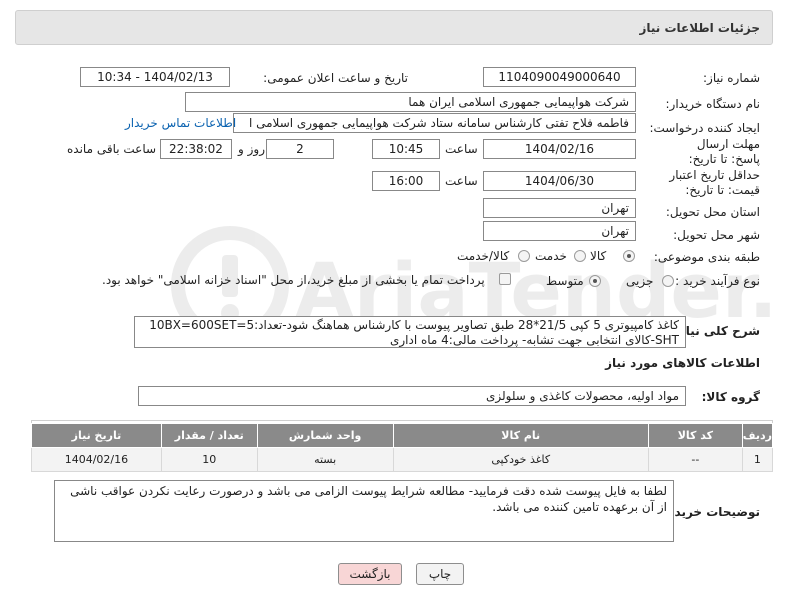 The image size is (788, 598). I want to click on province-label: استان محل تحویل:, so click(712, 212).